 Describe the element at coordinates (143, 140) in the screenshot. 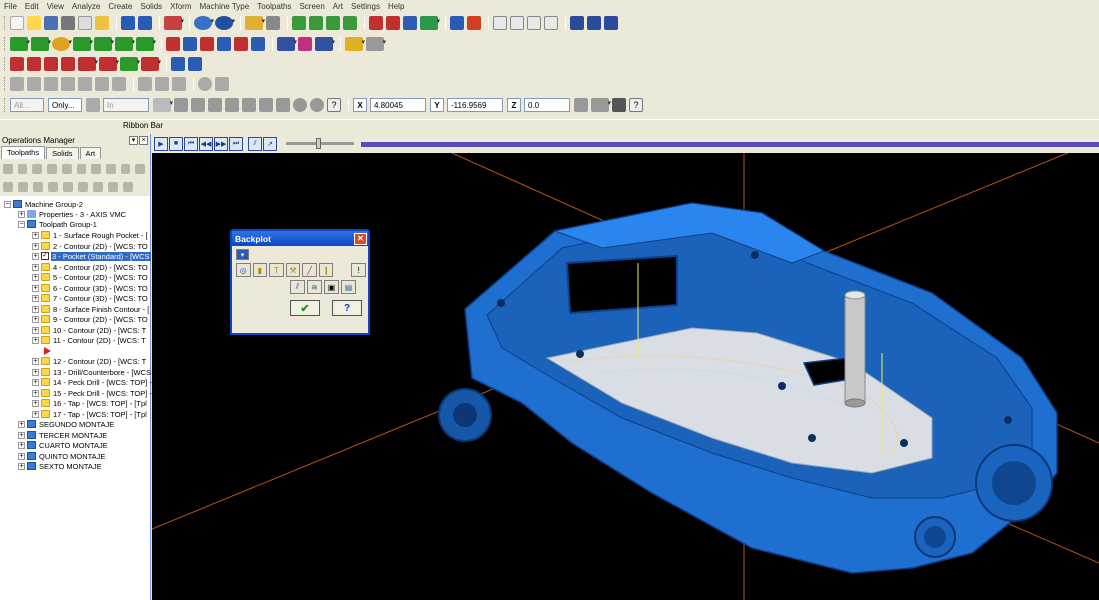

I see `close-icon: ×` at that location.